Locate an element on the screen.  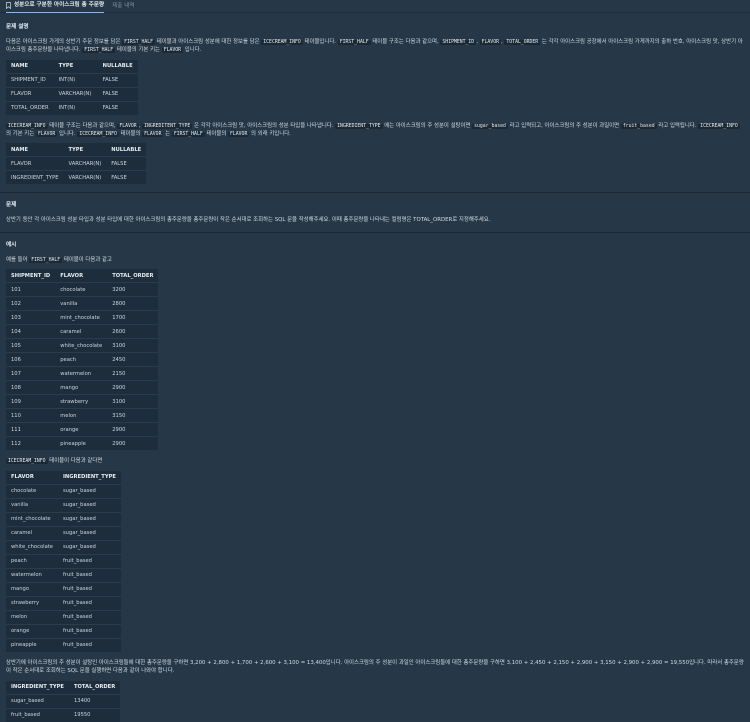
inline-code: FIRST_HALF is located at coordinates (46, 261).